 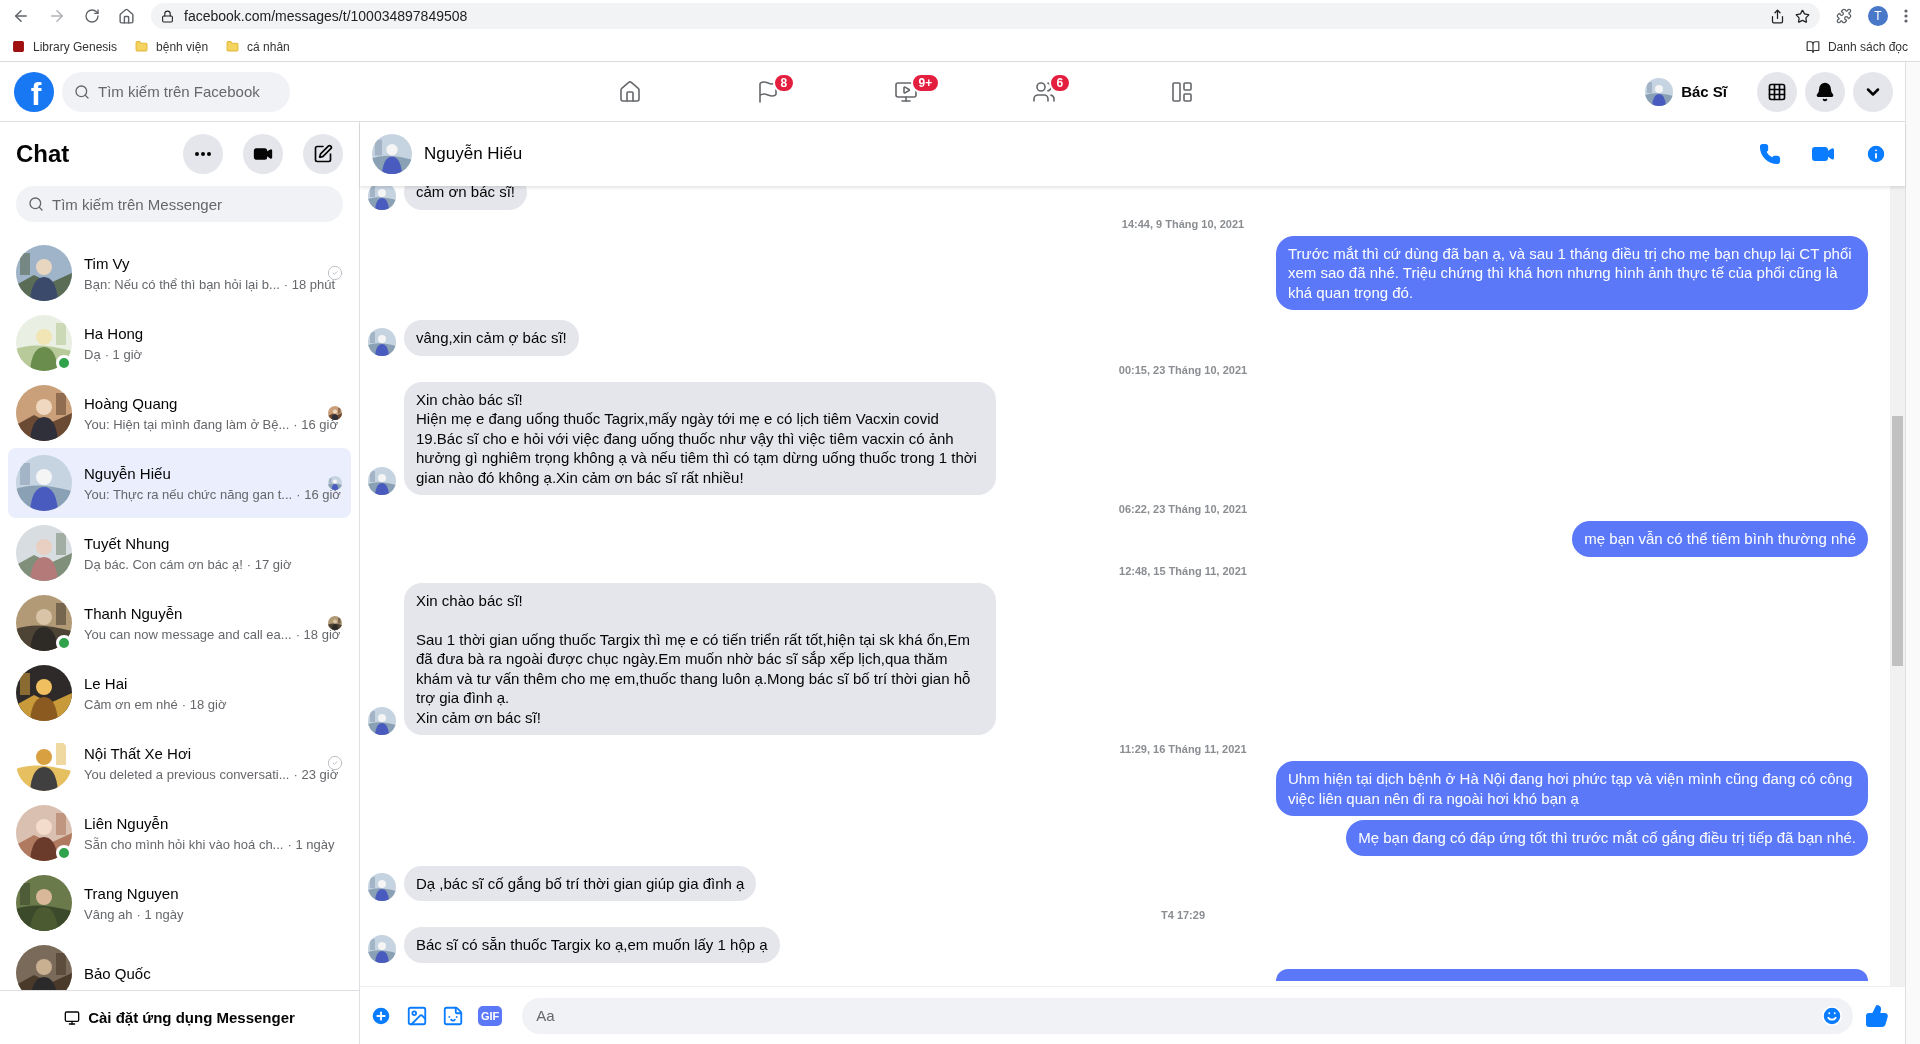 What do you see at coordinates (43, 154) in the screenshot?
I see `chat-title: Chat` at bounding box center [43, 154].